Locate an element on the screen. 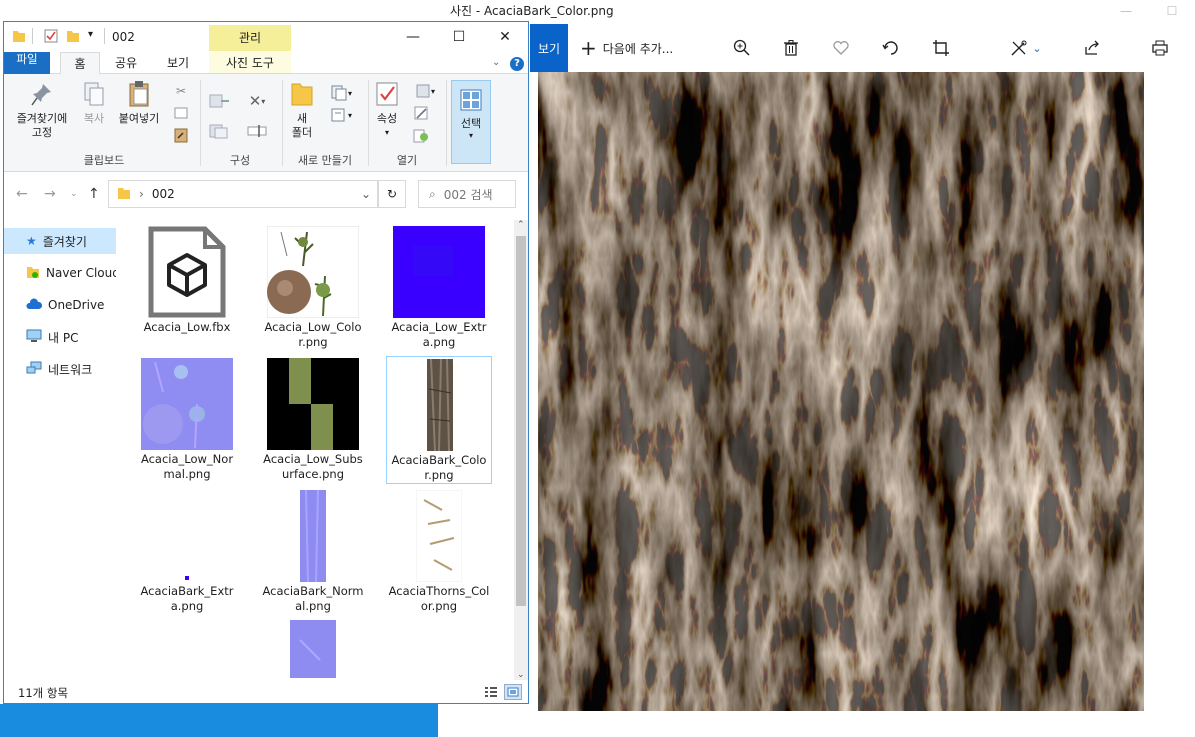 This screenshot has width=1195, height=737. easy-access-icon: ▾ is located at coordinates (341, 115).